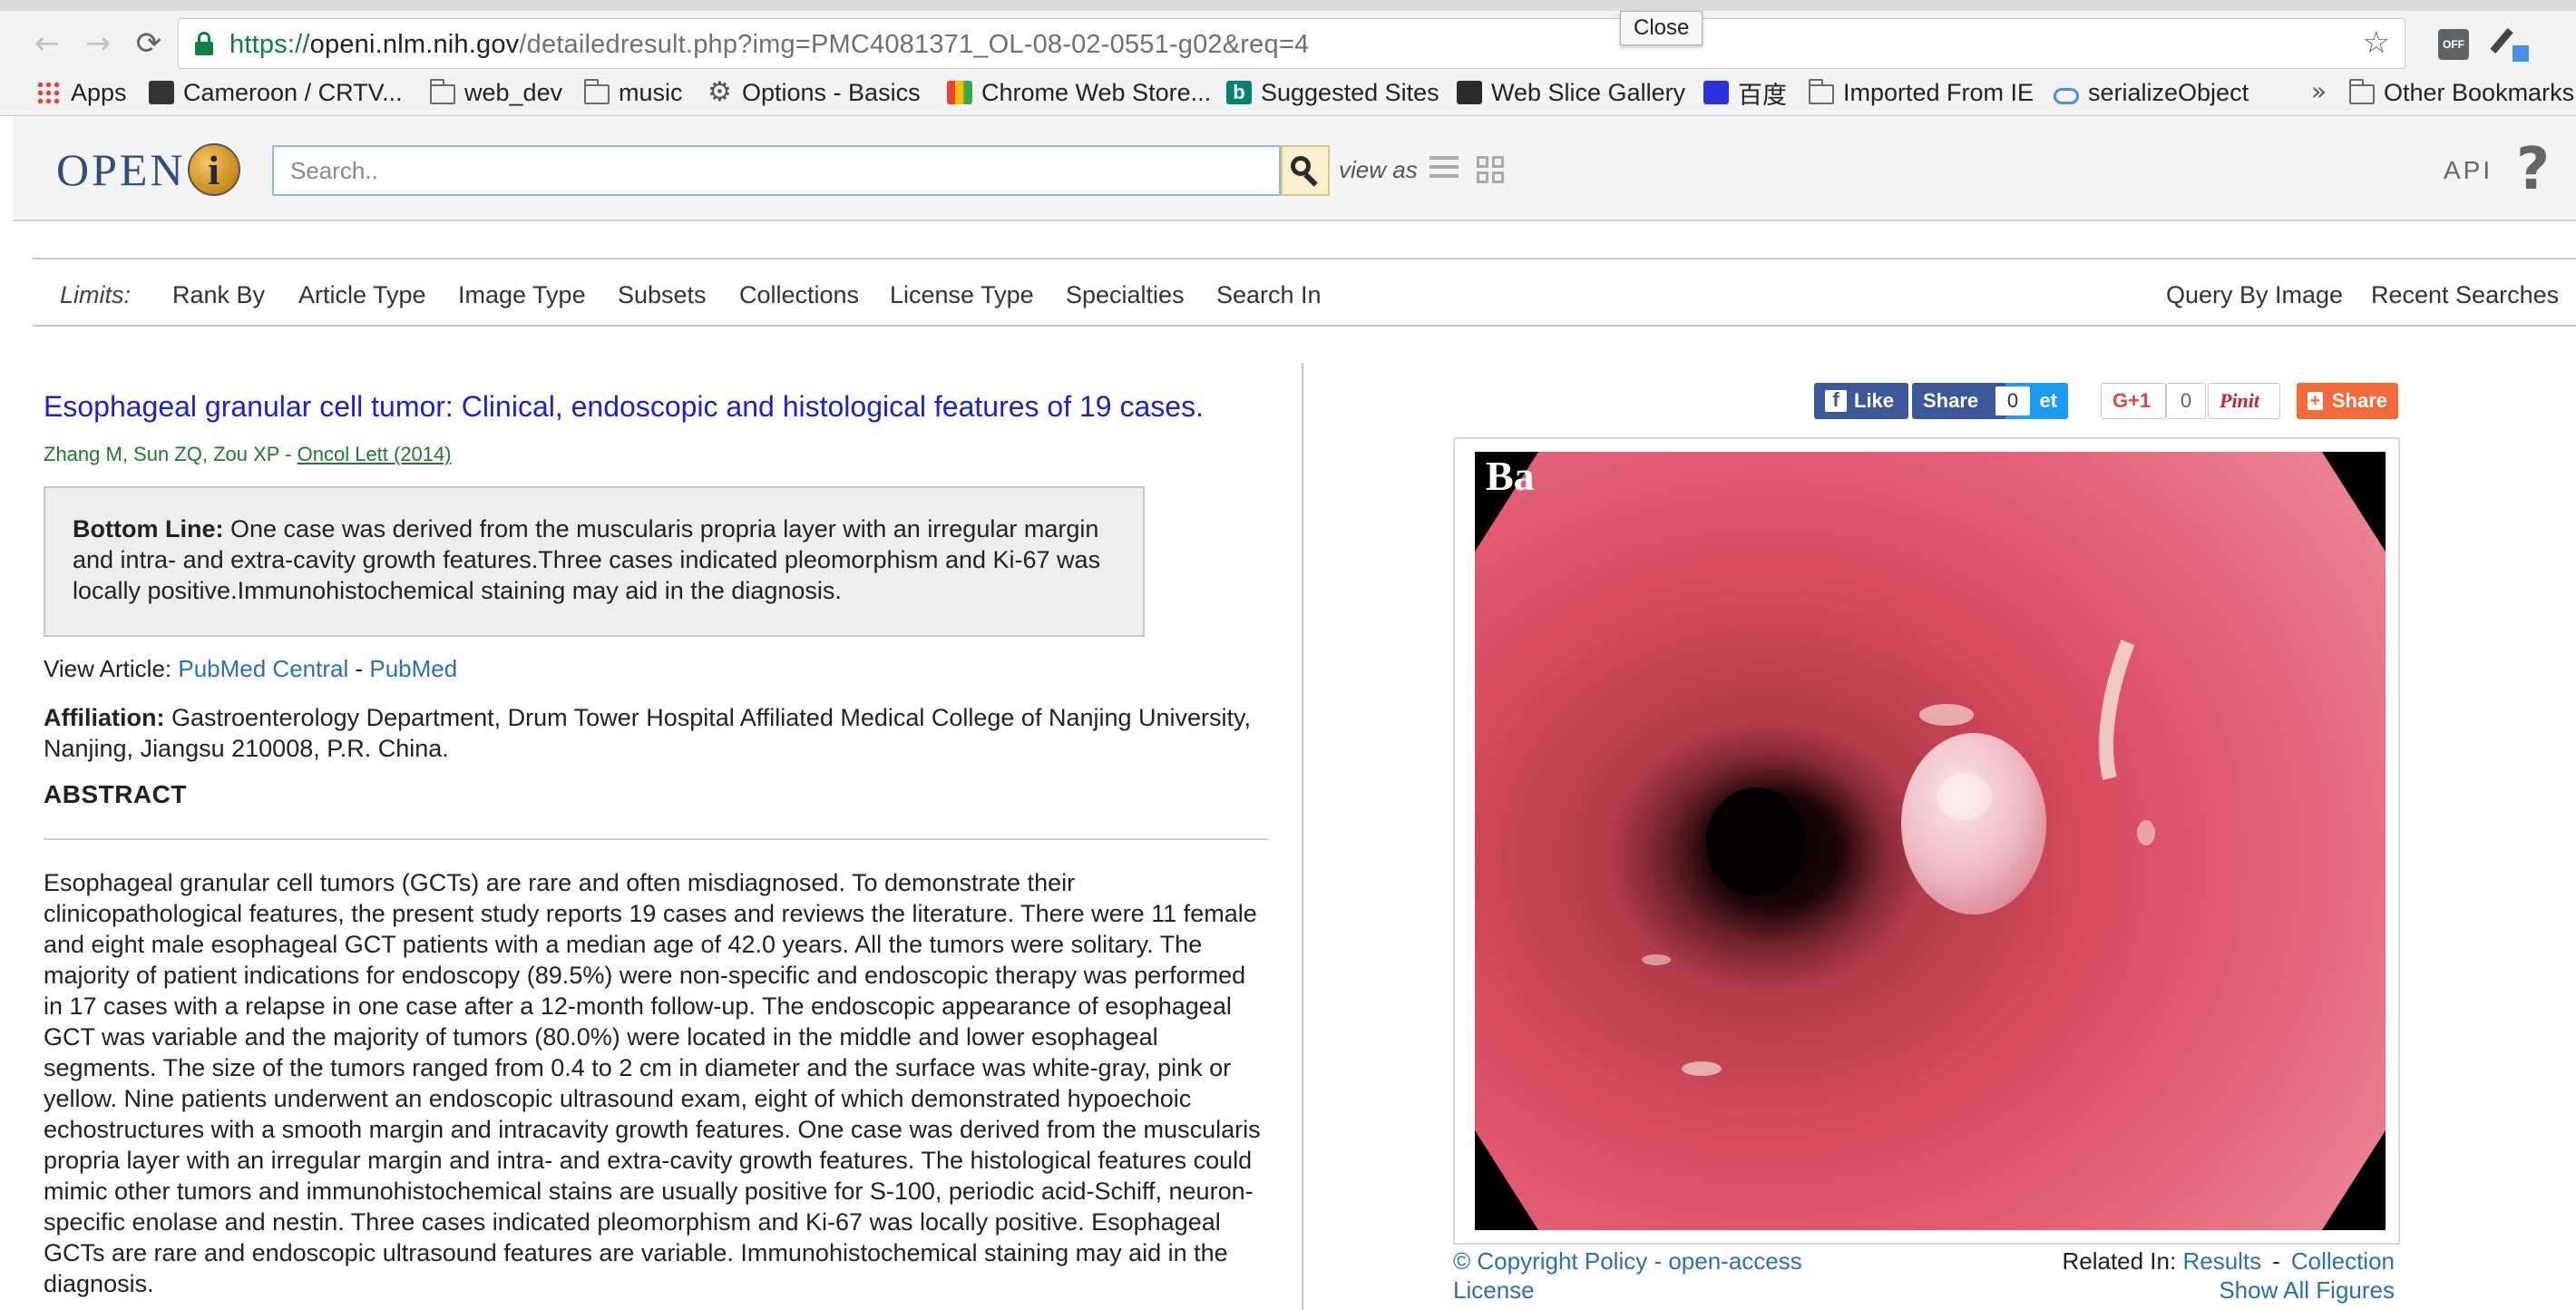 This screenshot has width=2576, height=1310. I want to click on query-by-image-link: Query By Image, so click(2254, 295).